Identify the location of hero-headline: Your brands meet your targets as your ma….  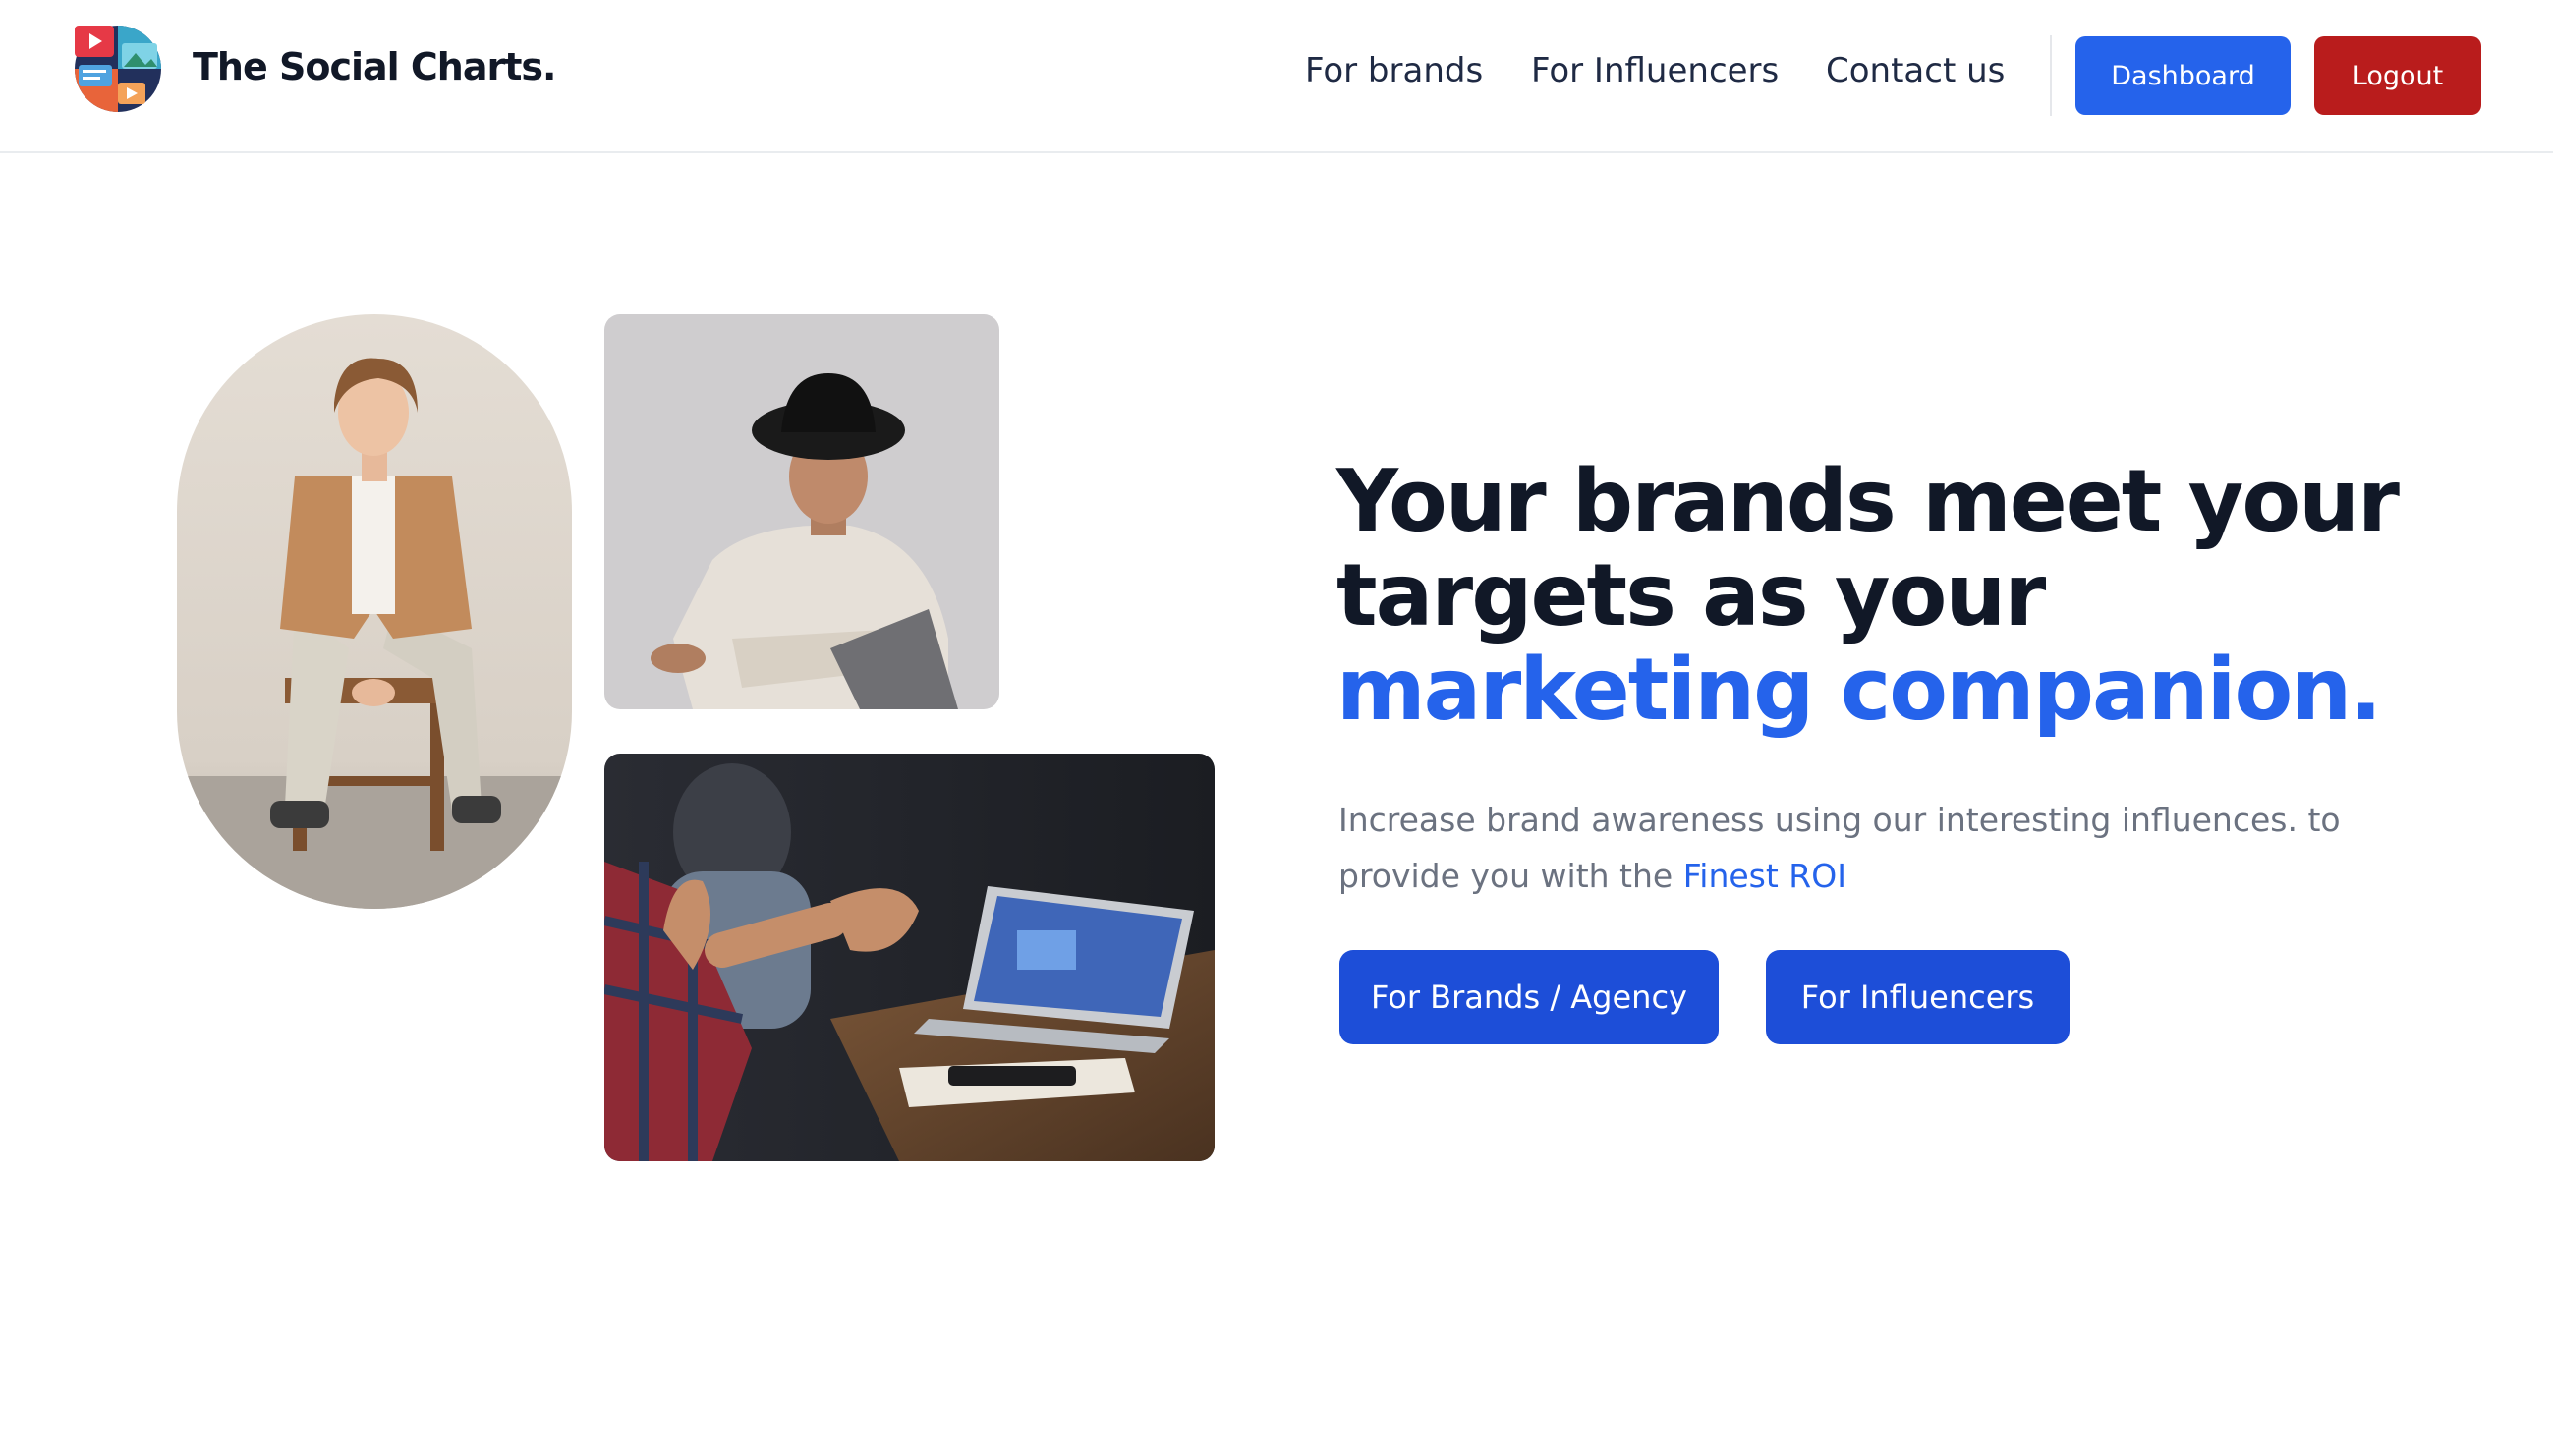
(1906, 595).